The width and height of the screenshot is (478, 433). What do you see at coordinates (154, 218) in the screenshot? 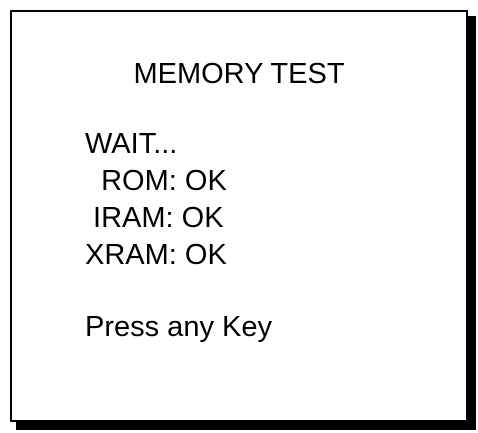
I see `iram-result: IRAM: OK` at bounding box center [154, 218].